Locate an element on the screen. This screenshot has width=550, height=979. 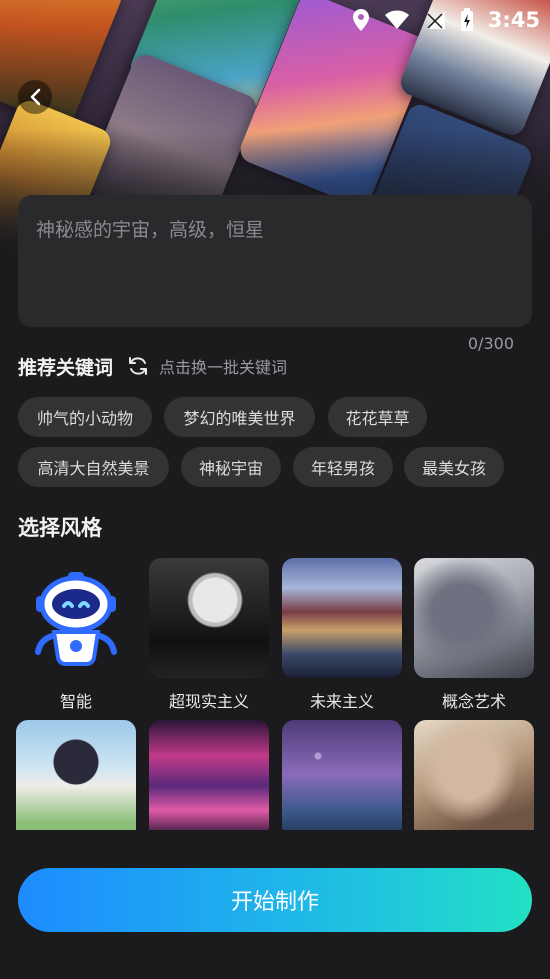
style-option-concept-art: 概念艺术 is located at coordinates (474, 635).